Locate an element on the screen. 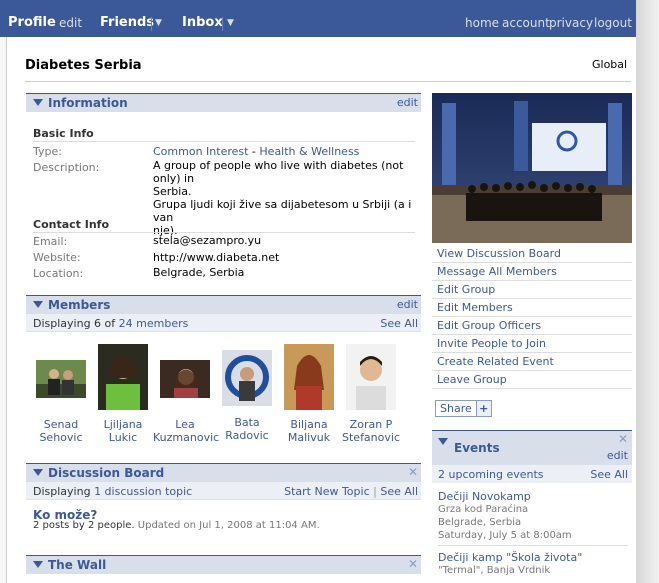 The width and height of the screenshot is (659, 583). nav-logout-link: logout is located at coordinates (613, 18).